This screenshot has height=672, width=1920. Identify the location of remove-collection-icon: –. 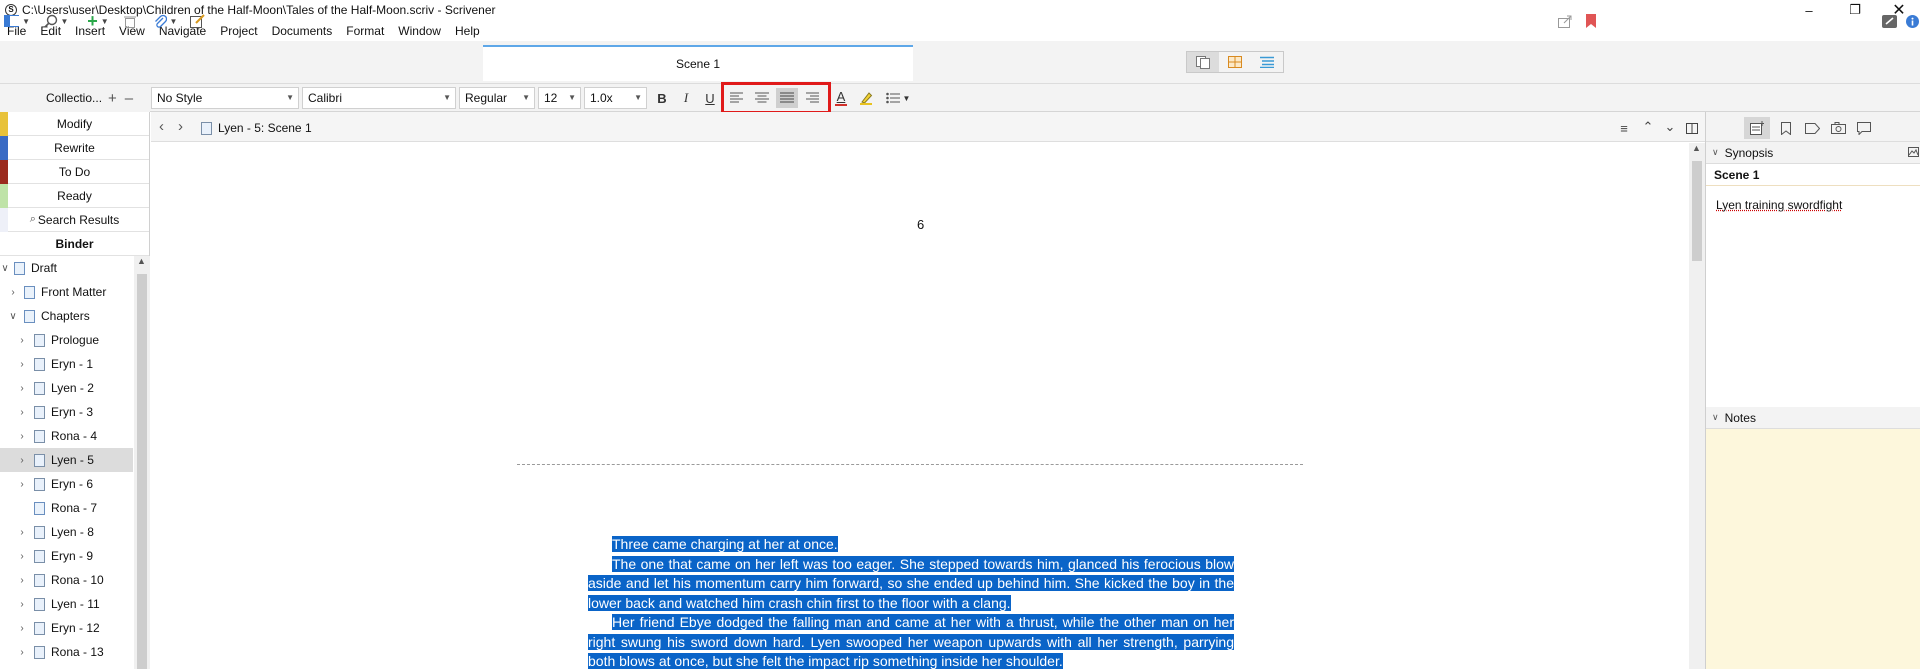
(129, 98).